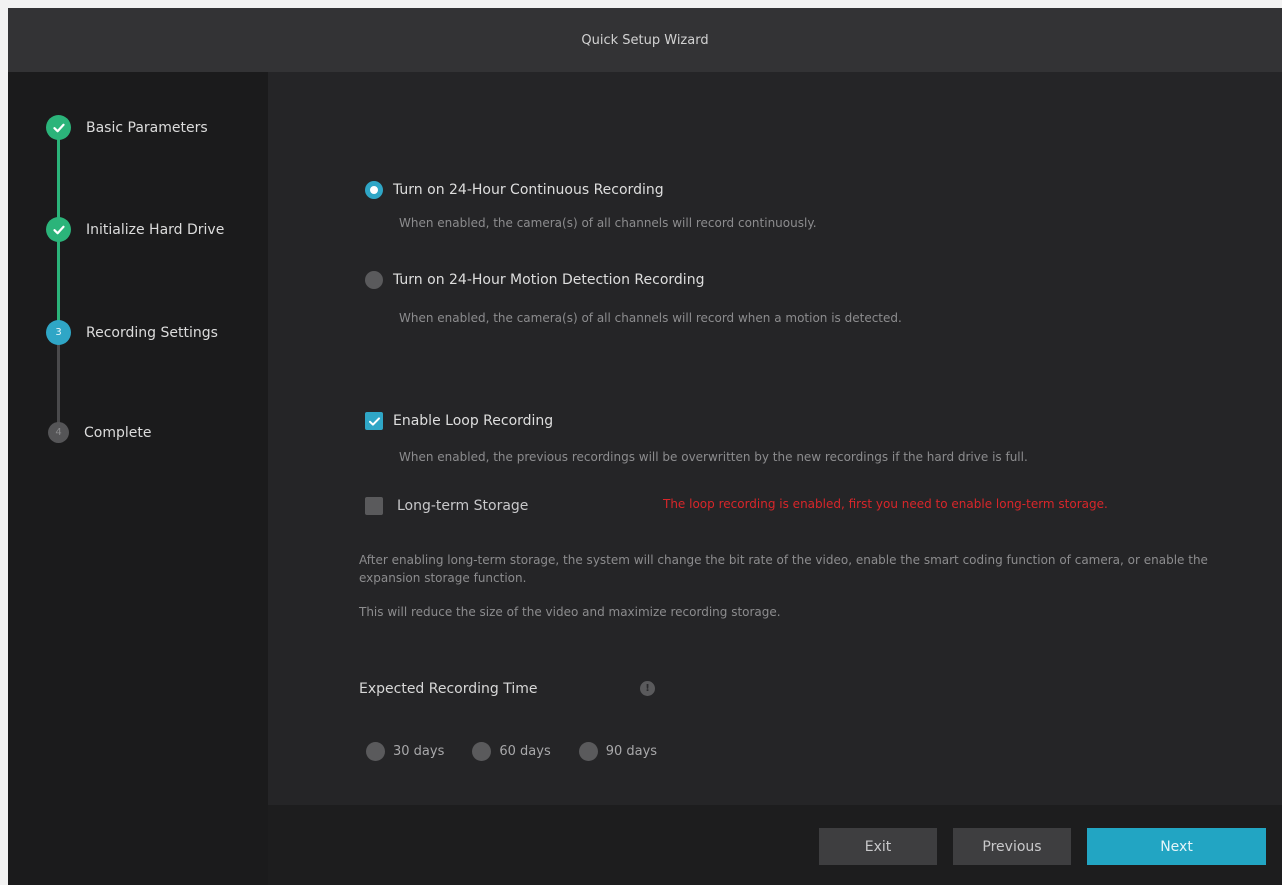  I want to click on step-basic-parameters: Basic Parameters, so click(127, 127).